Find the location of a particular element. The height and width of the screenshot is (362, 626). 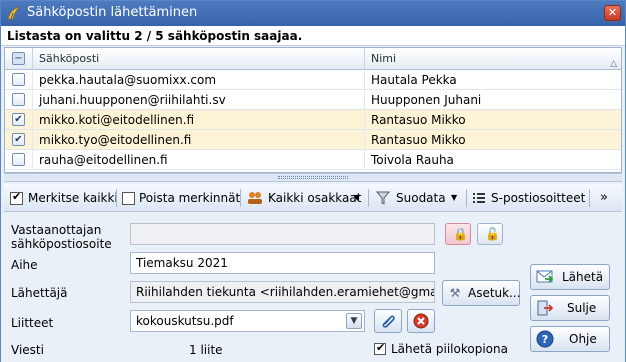

lock-icon: 🔒 is located at coordinates (460, 234).